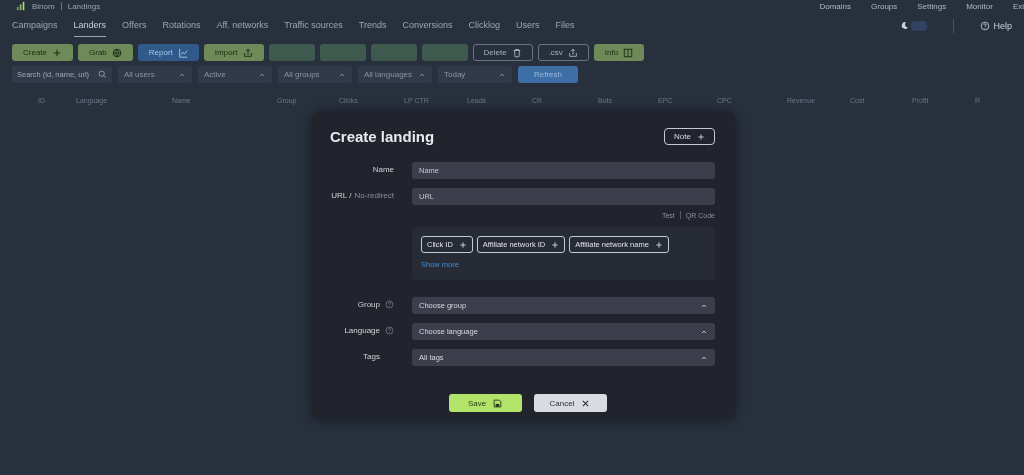 The height and width of the screenshot is (475, 1024). What do you see at coordinates (371, 356) in the screenshot?
I see `field-label: Tags` at bounding box center [371, 356].